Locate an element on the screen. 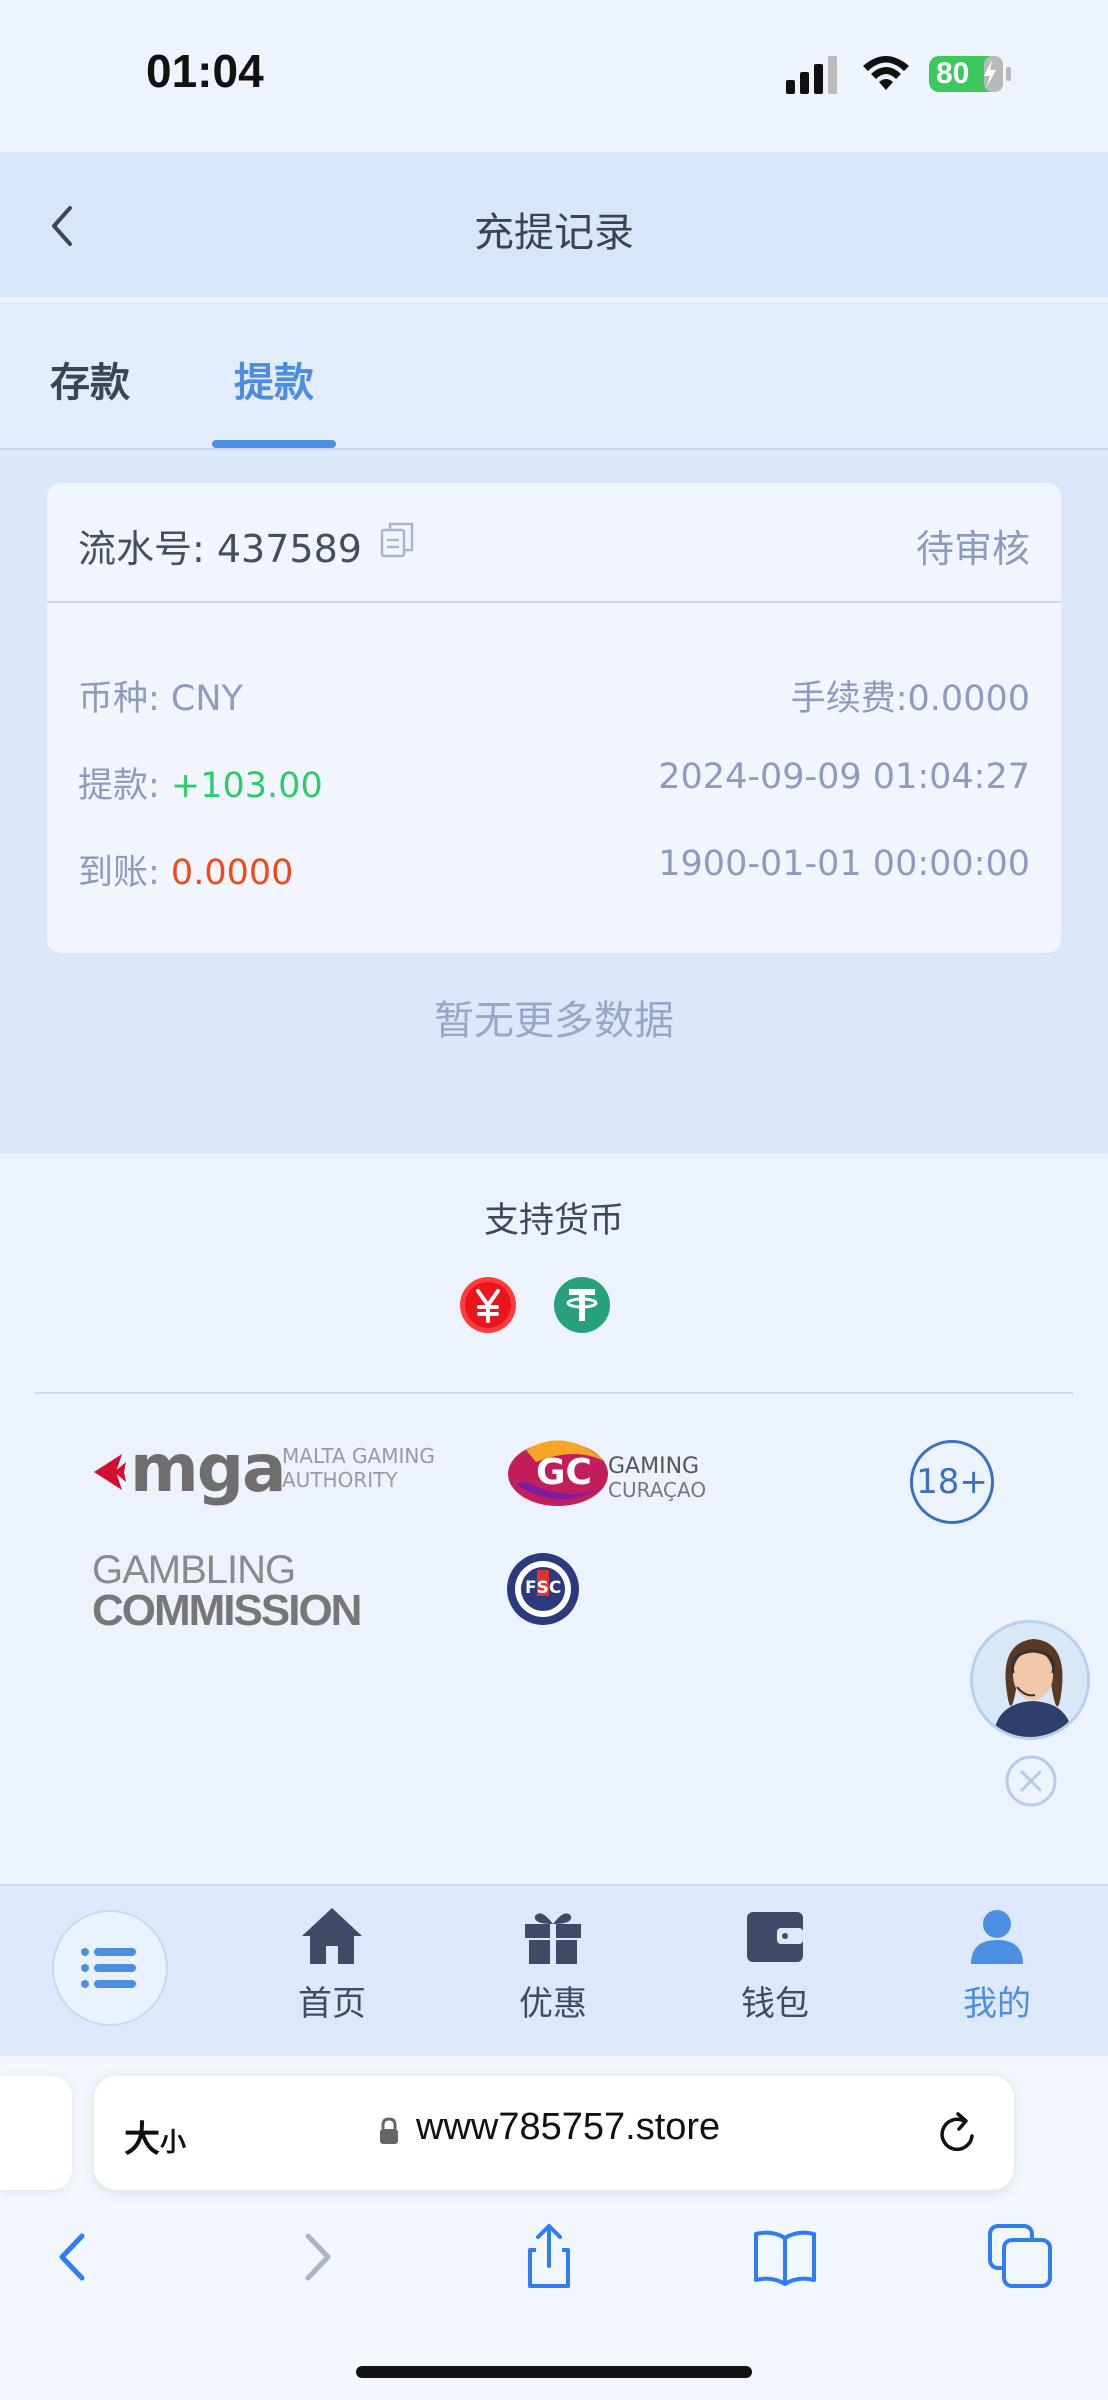 This screenshot has width=1108, height=2400. user-icon is located at coordinates (997, 1937).